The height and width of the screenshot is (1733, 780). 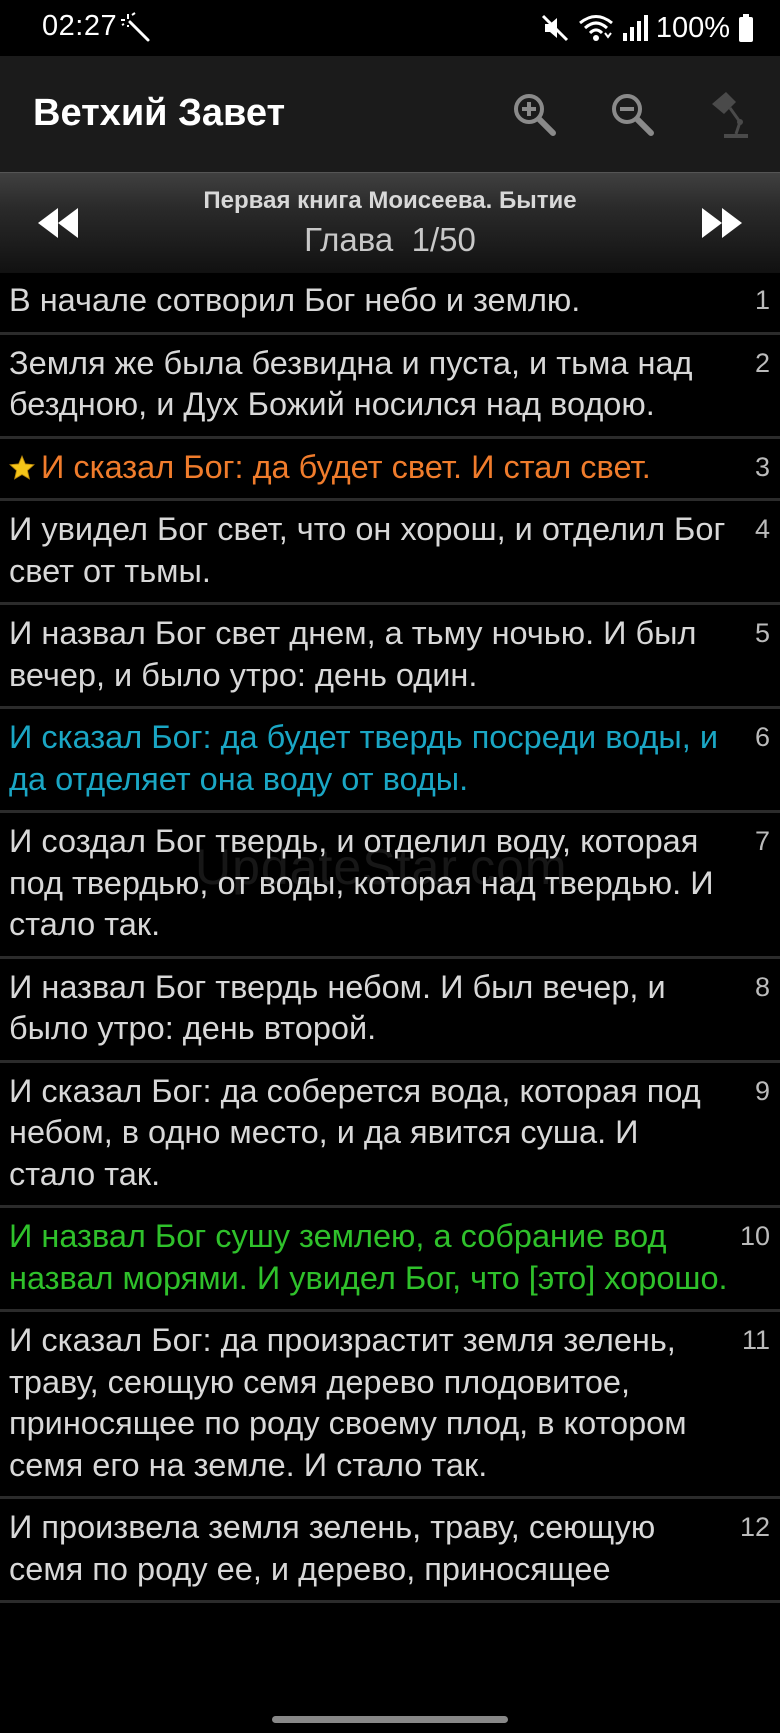 I want to click on zoom-in-button, so click(x=534, y=114).